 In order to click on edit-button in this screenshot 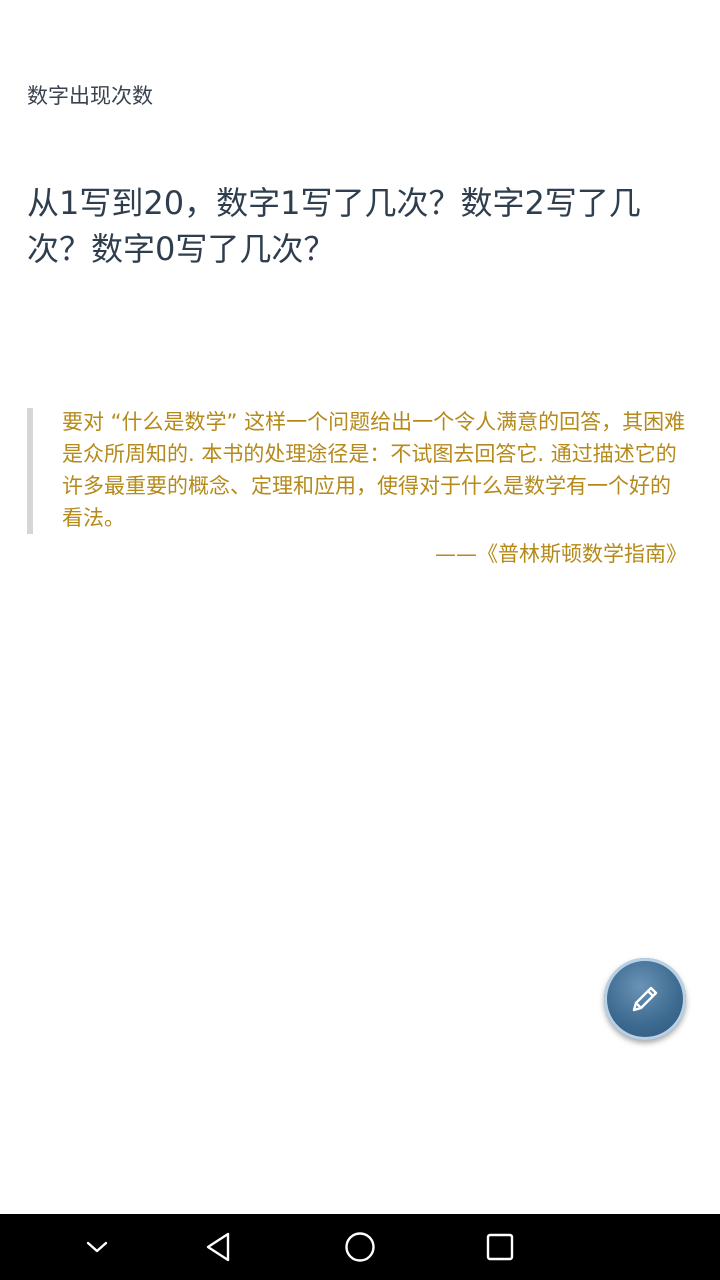, I will do `click(645, 999)`.